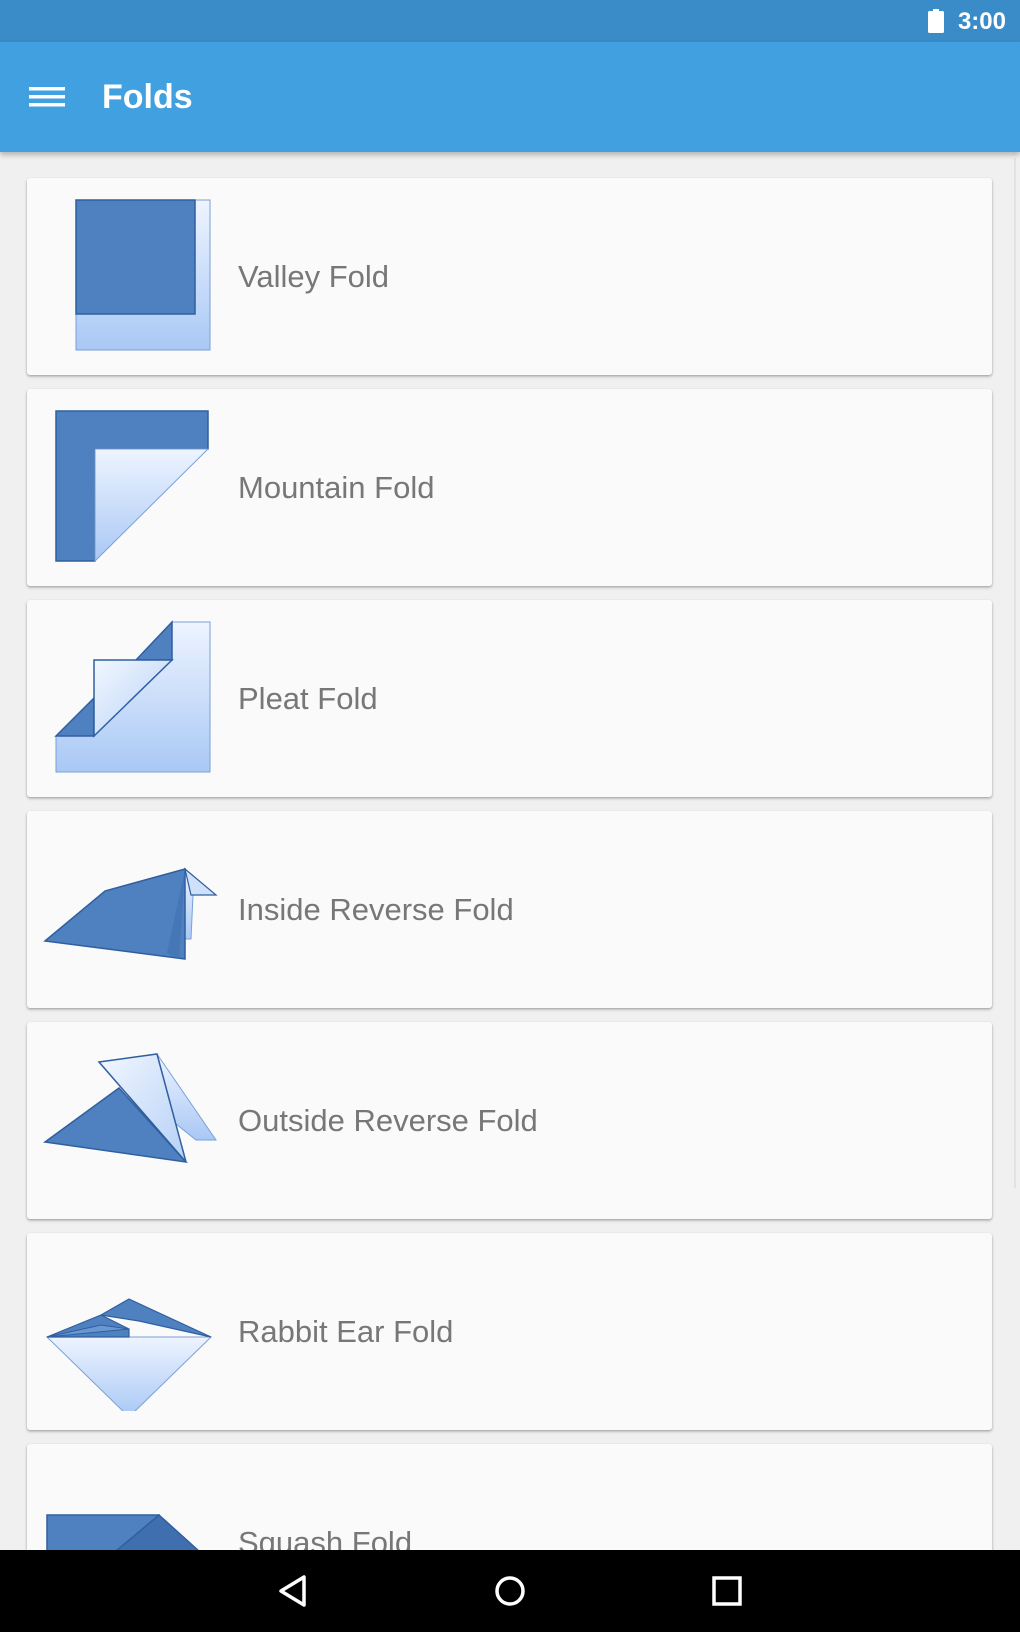 The width and height of the screenshot is (1020, 1632). I want to click on navigation-bar, so click(510, 1591).